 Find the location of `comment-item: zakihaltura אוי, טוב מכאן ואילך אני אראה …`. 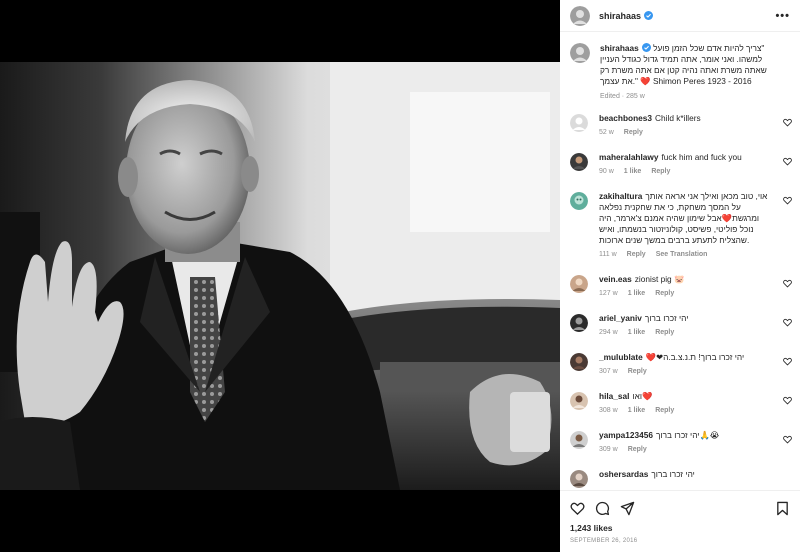

comment-item: zakihaltura אוי, טוב מכאן ואילך אני אראה … is located at coordinates (681, 224).